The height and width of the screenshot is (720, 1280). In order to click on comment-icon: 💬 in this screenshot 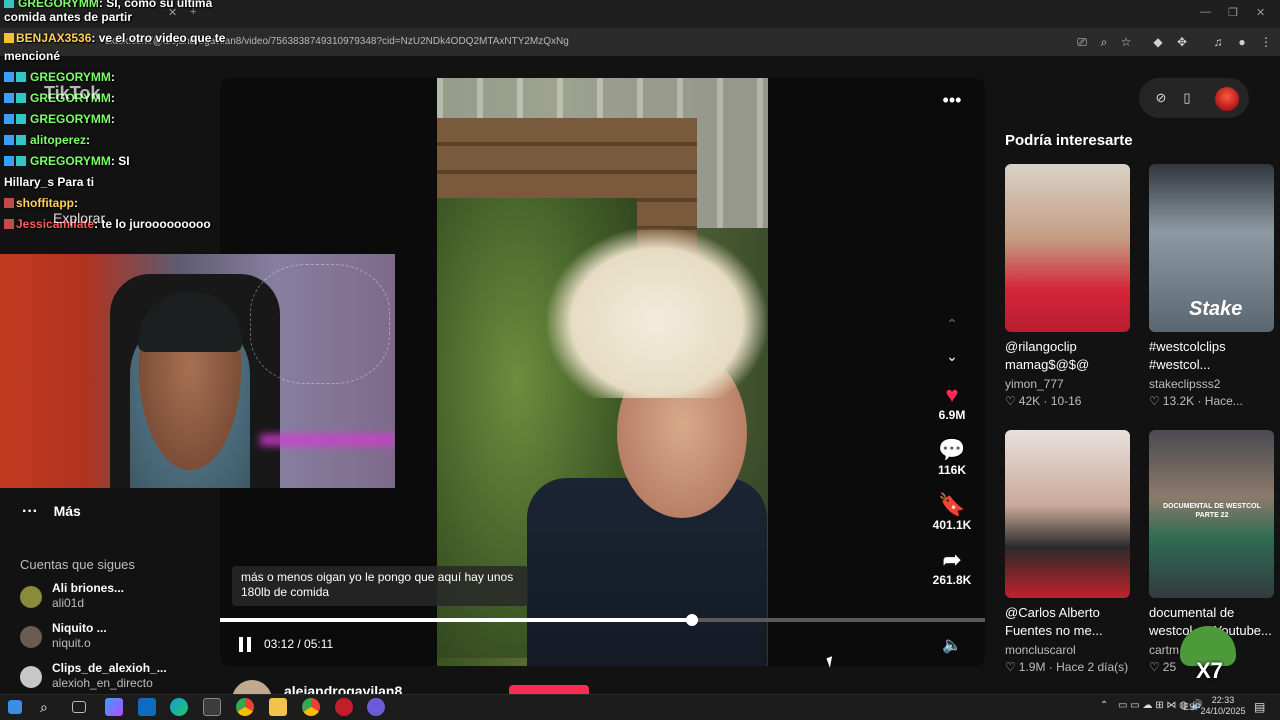, I will do `click(952, 449)`.